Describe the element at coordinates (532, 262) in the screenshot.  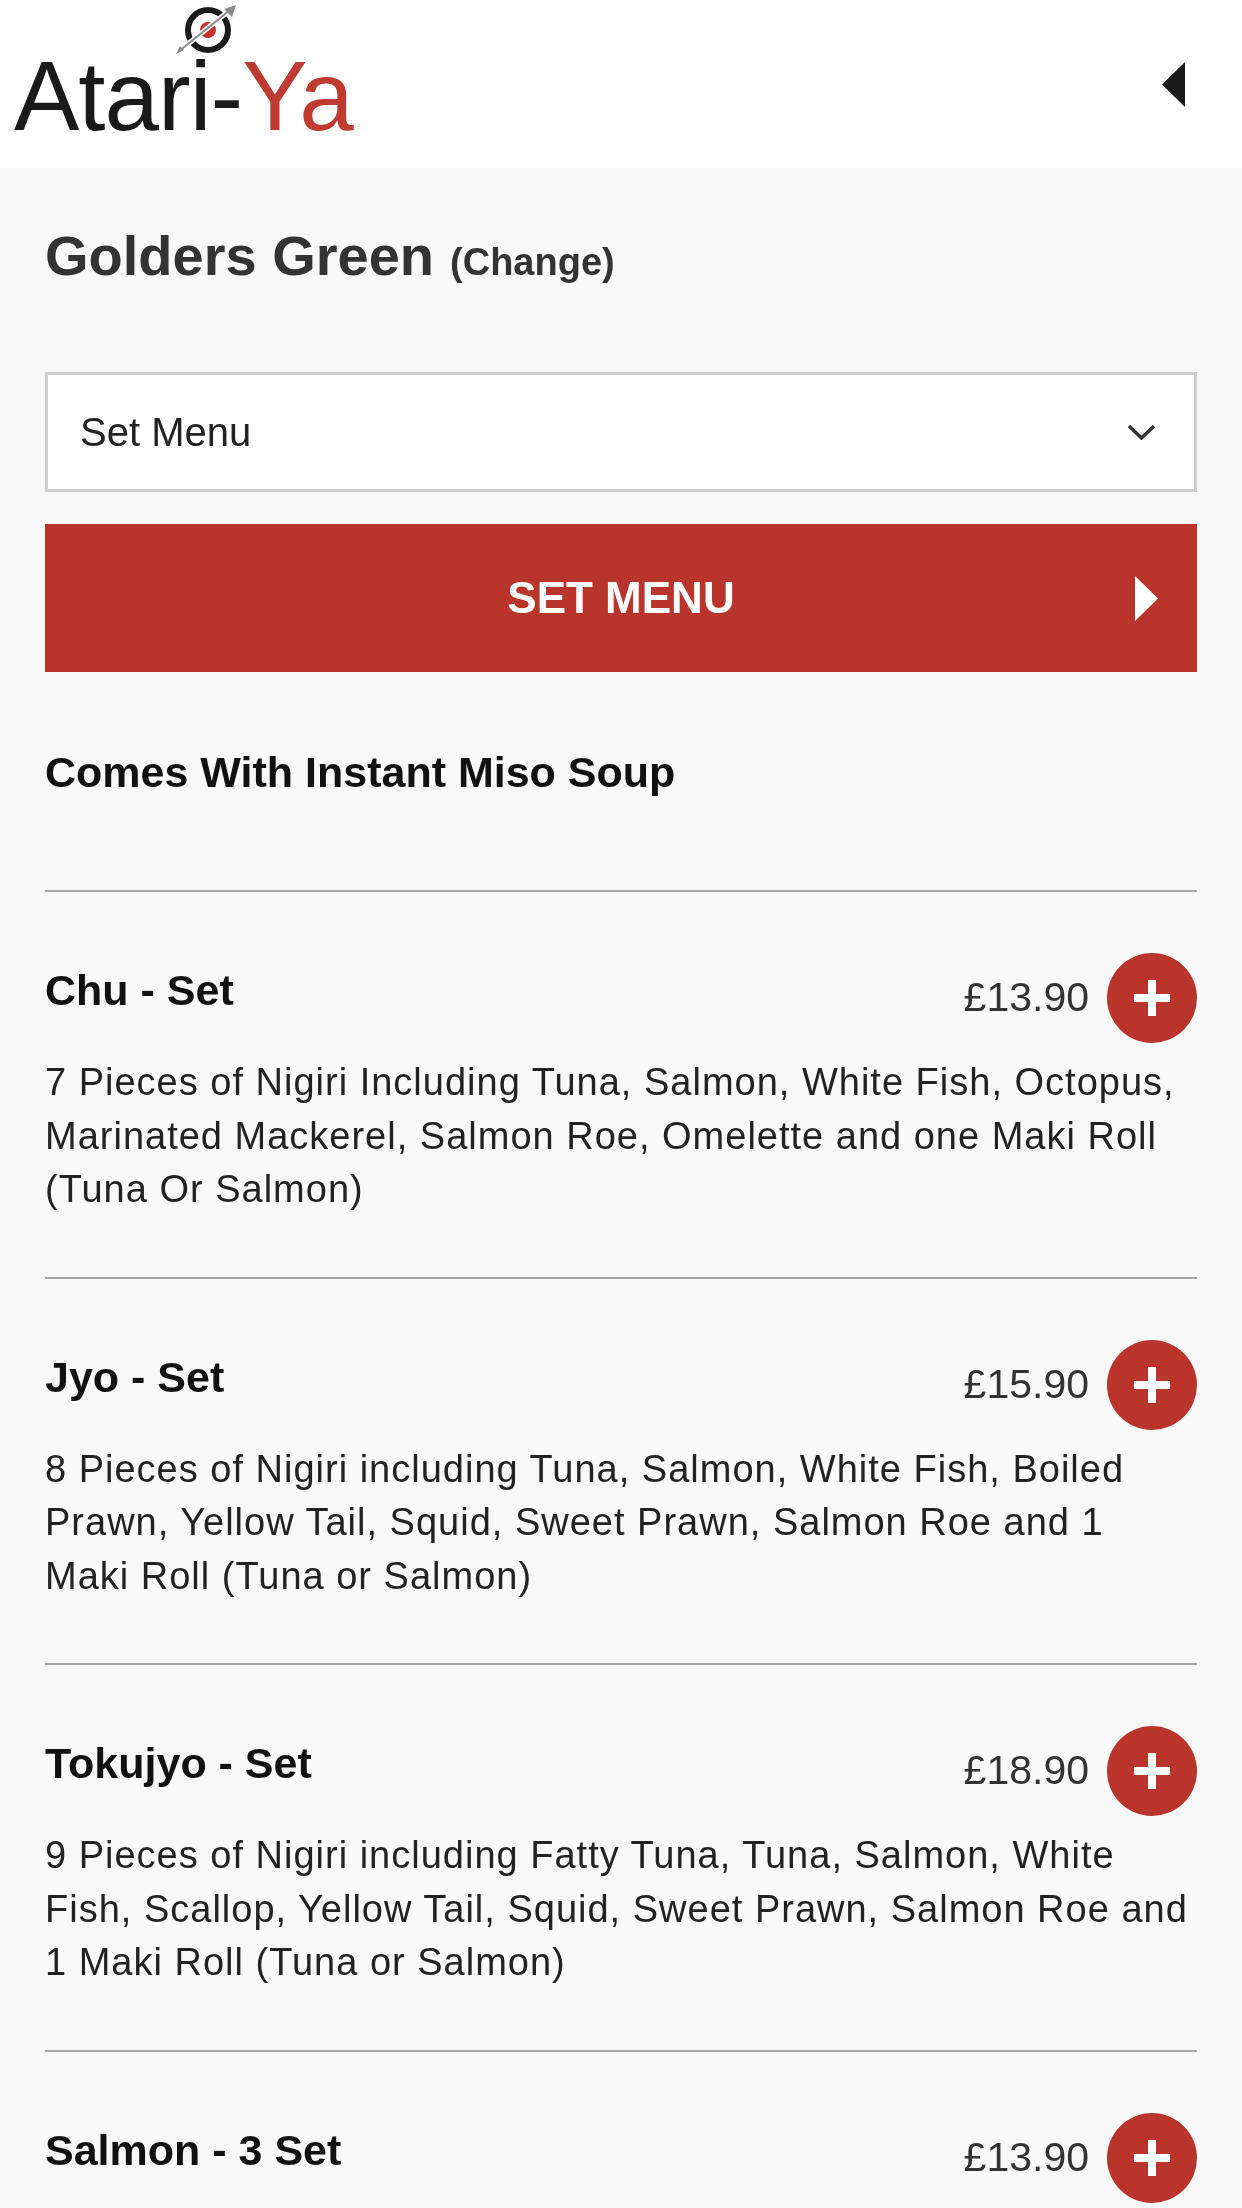
I see `change-link: (Change)` at that location.